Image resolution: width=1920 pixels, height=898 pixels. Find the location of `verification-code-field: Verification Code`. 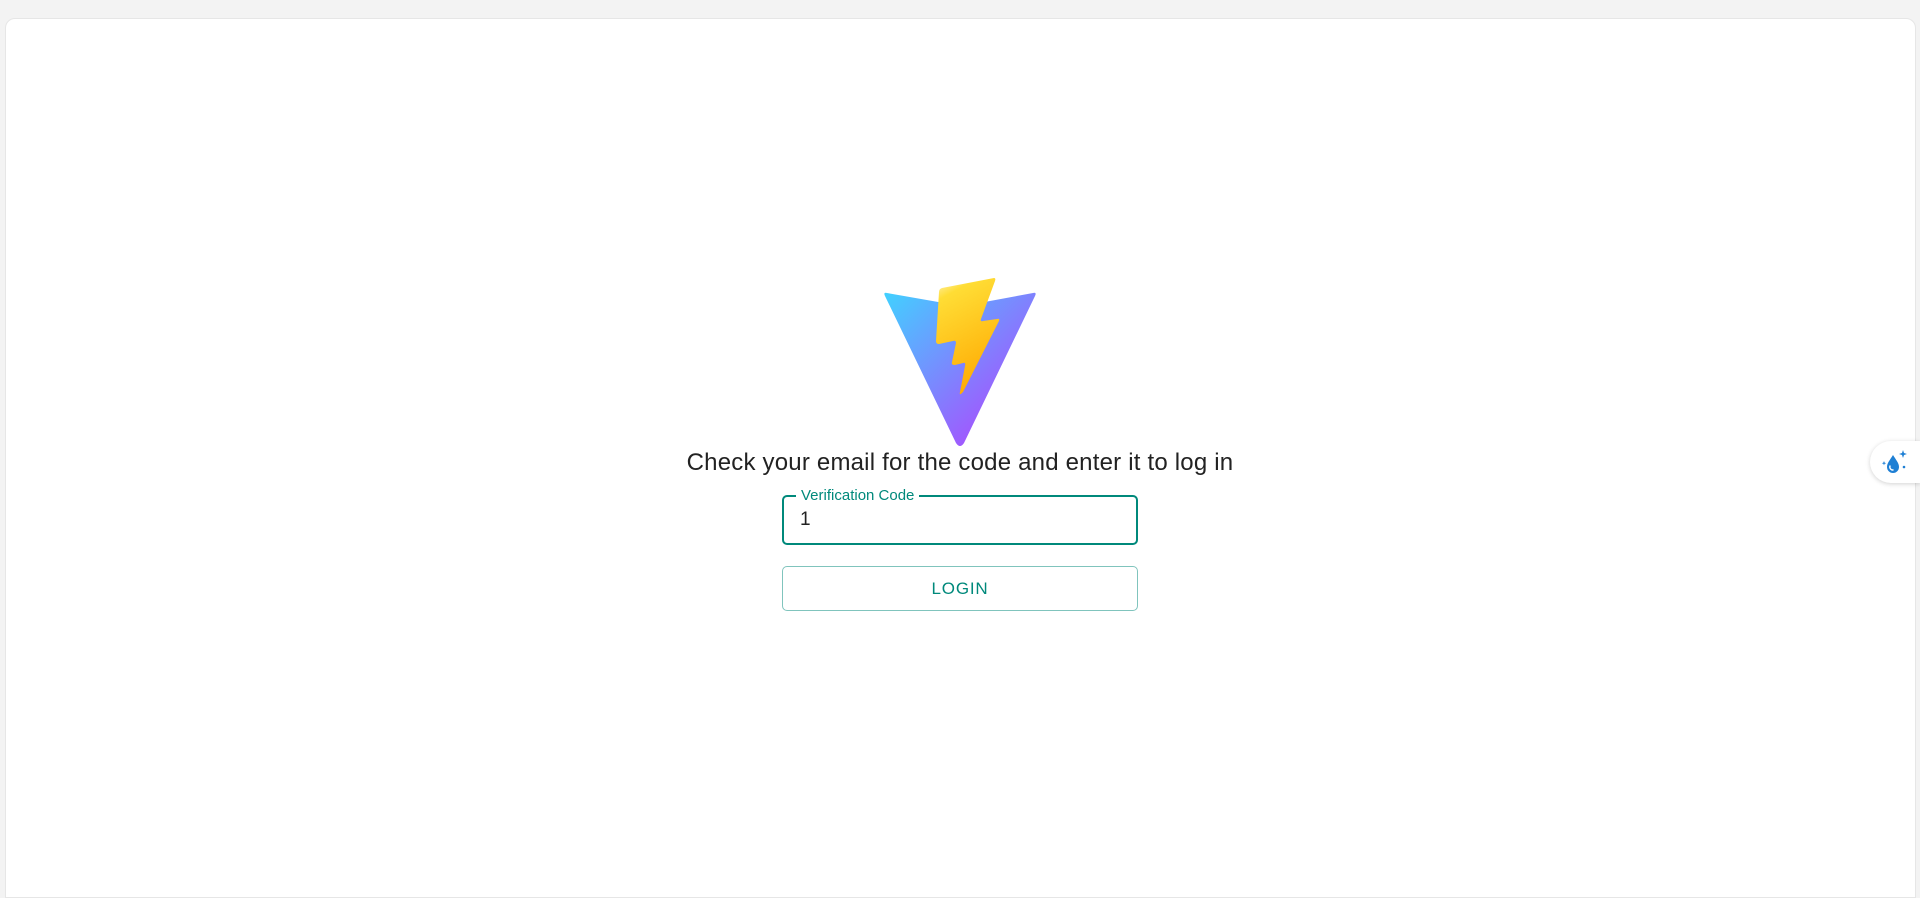

verification-code-field: Verification Code is located at coordinates (960, 516).